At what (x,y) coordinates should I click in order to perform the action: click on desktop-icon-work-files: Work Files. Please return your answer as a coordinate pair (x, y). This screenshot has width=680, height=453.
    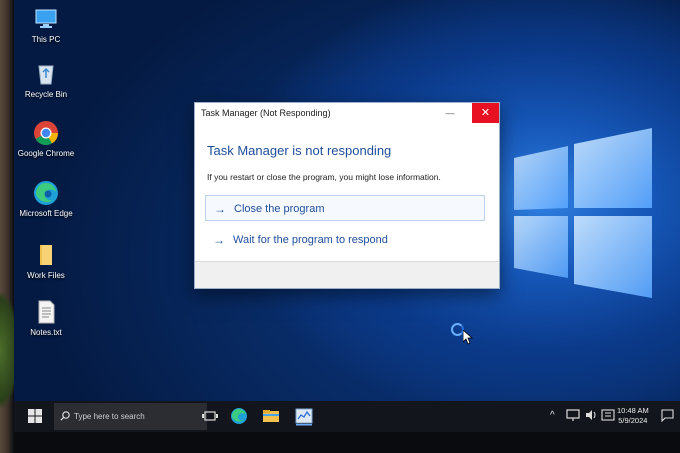
    Looking at the image, I should click on (46, 261).